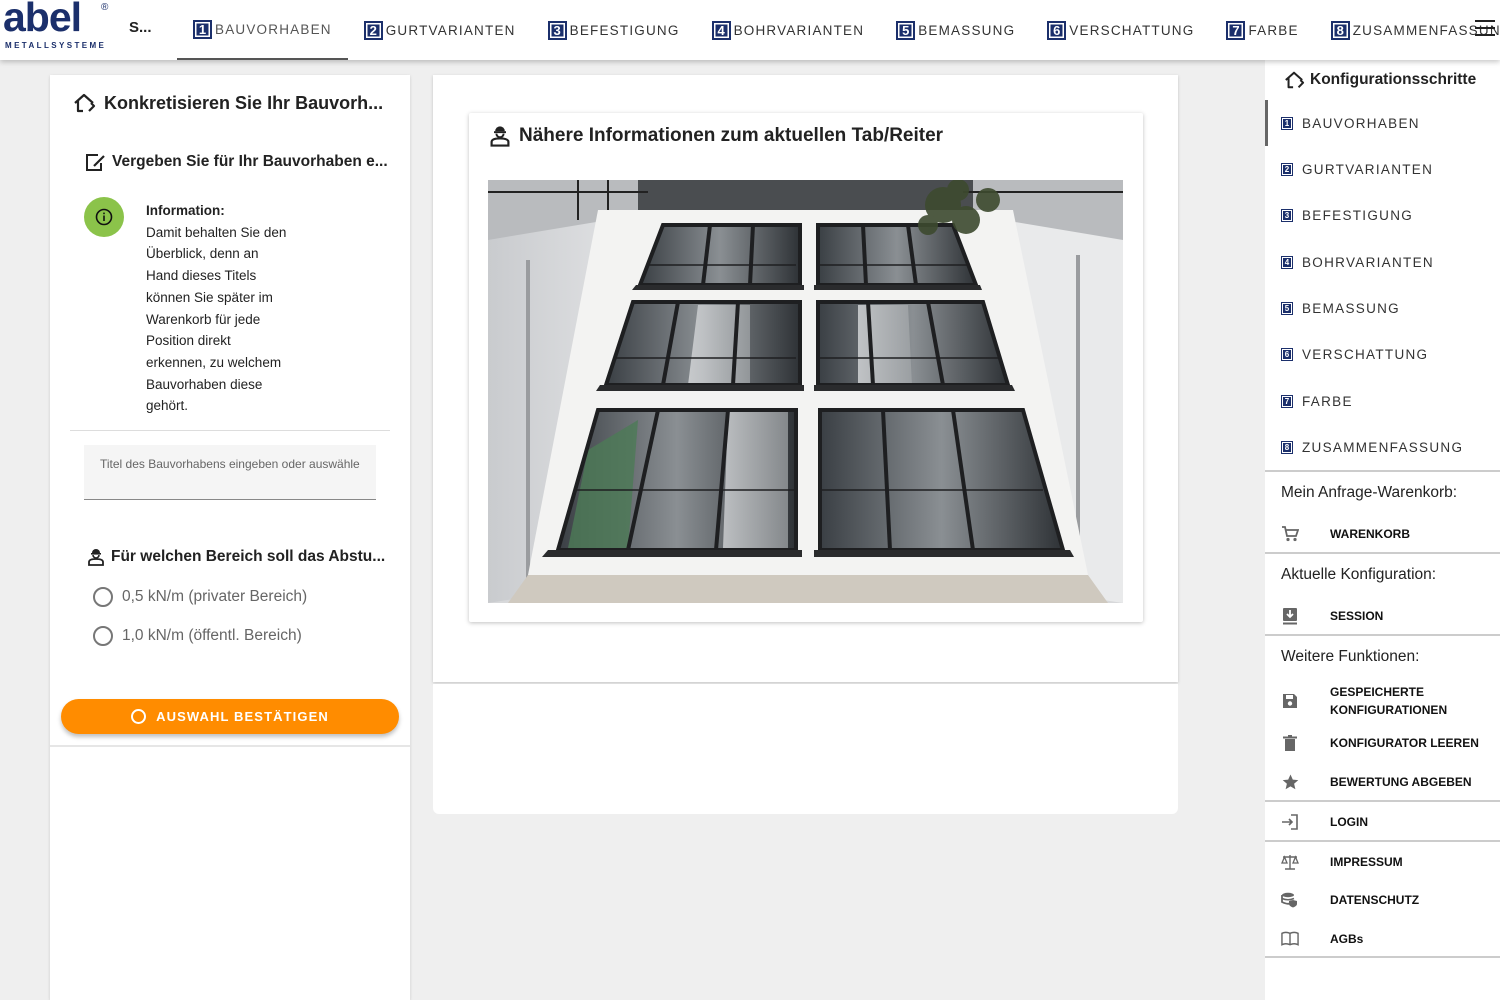 The height and width of the screenshot is (1000, 1500). What do you see at coordinates (1382, 862) in the screenshot?
I see `imprint-link: IMPRESSUM` at bounding box center [1382, 862].